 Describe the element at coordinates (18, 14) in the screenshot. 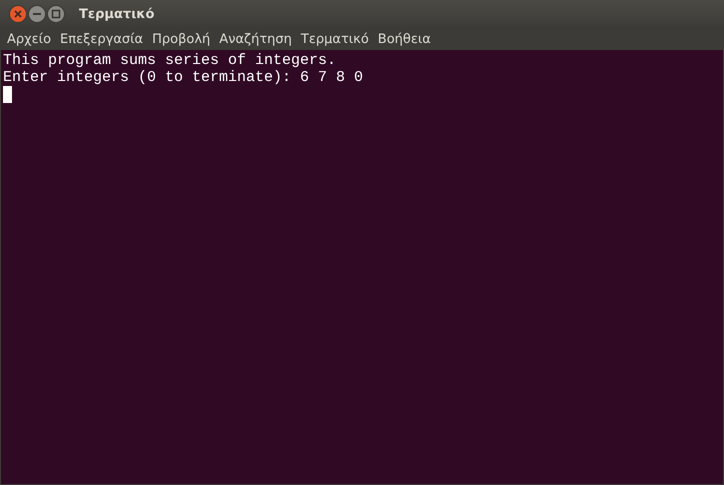

I see `close-icon` at that location.